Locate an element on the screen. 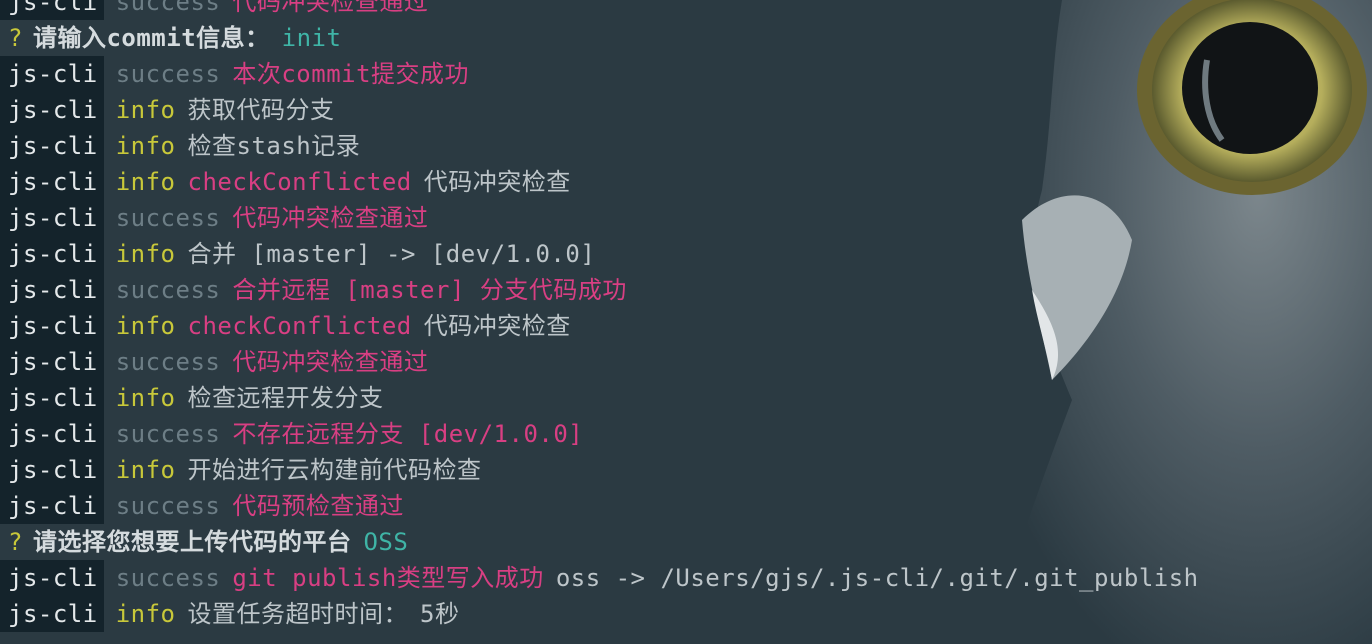  log-line: js-cli info 合并 [master] -> [dev/1.0.0] is located at coordinates (686, 254).